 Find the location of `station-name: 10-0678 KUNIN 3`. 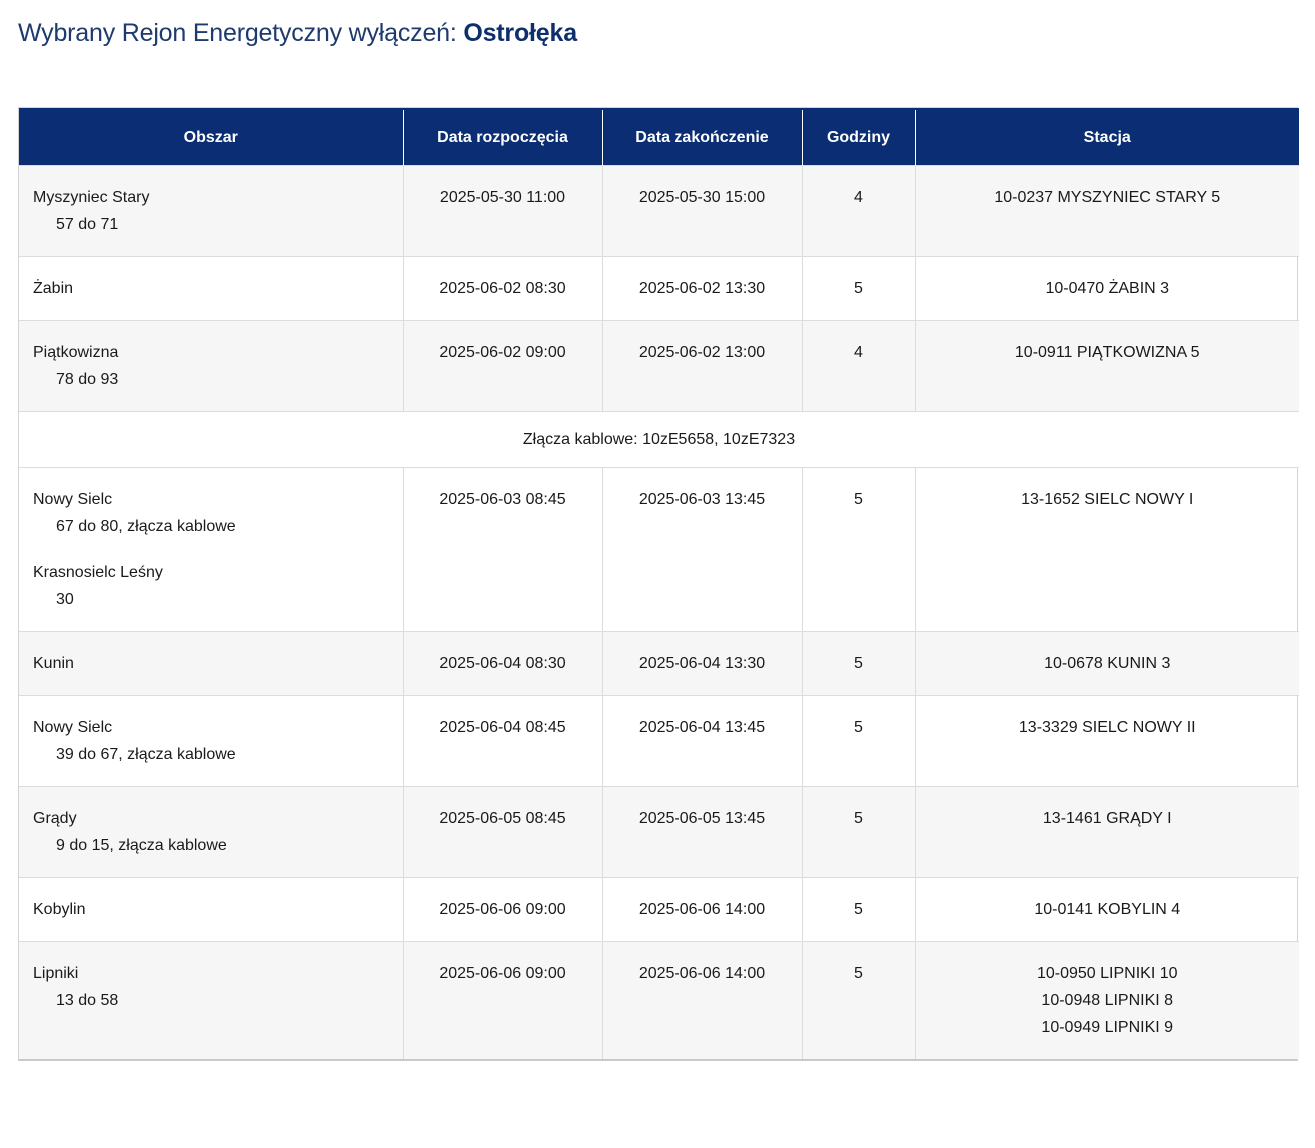

station-name: 10-0678 KUNIN 3 is located at coordinates (1107, 663).